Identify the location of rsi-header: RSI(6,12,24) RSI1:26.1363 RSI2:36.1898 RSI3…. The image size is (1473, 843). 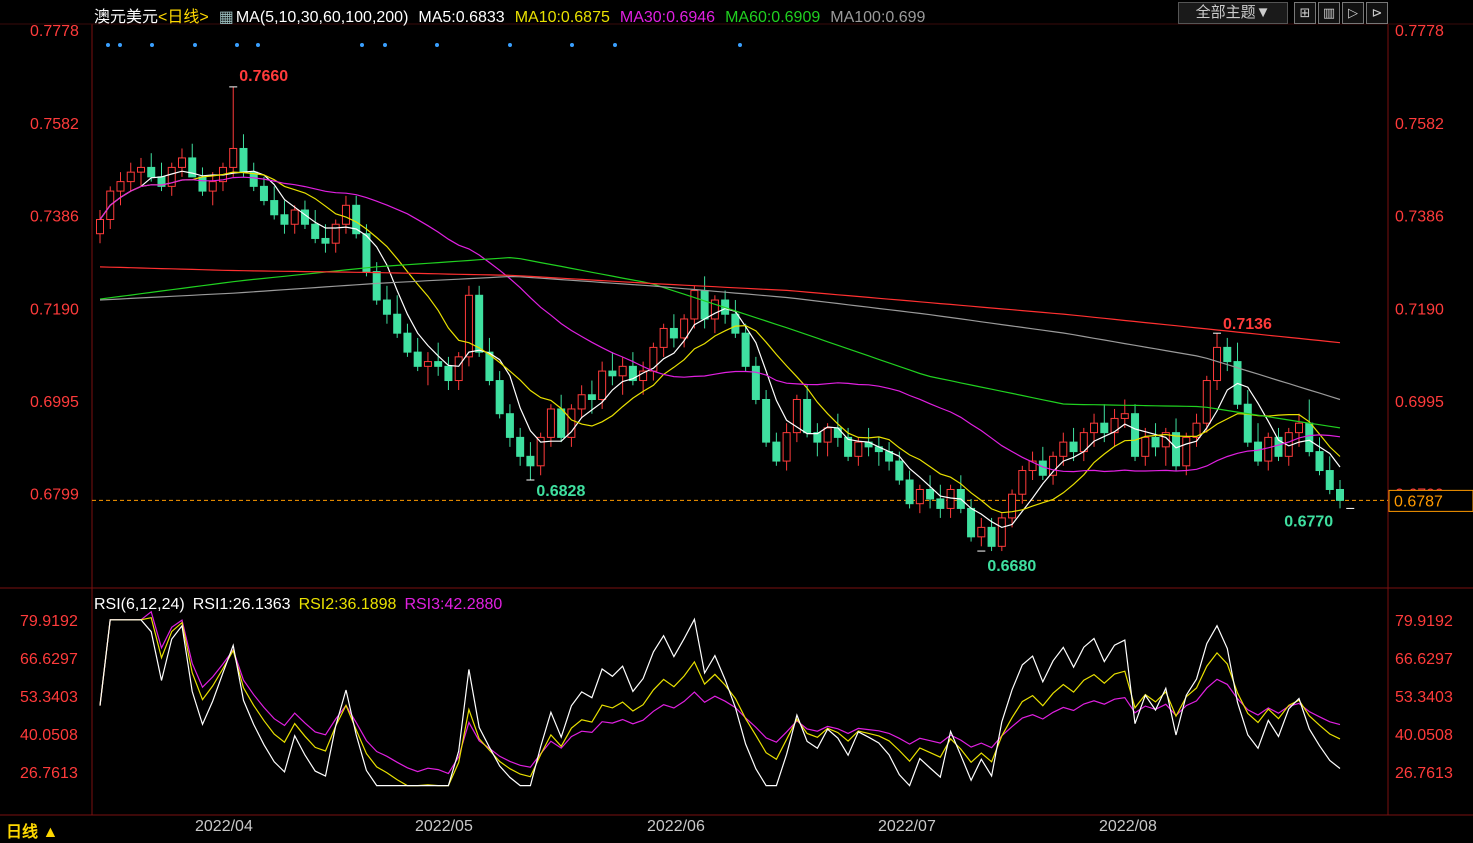
(302, 605).